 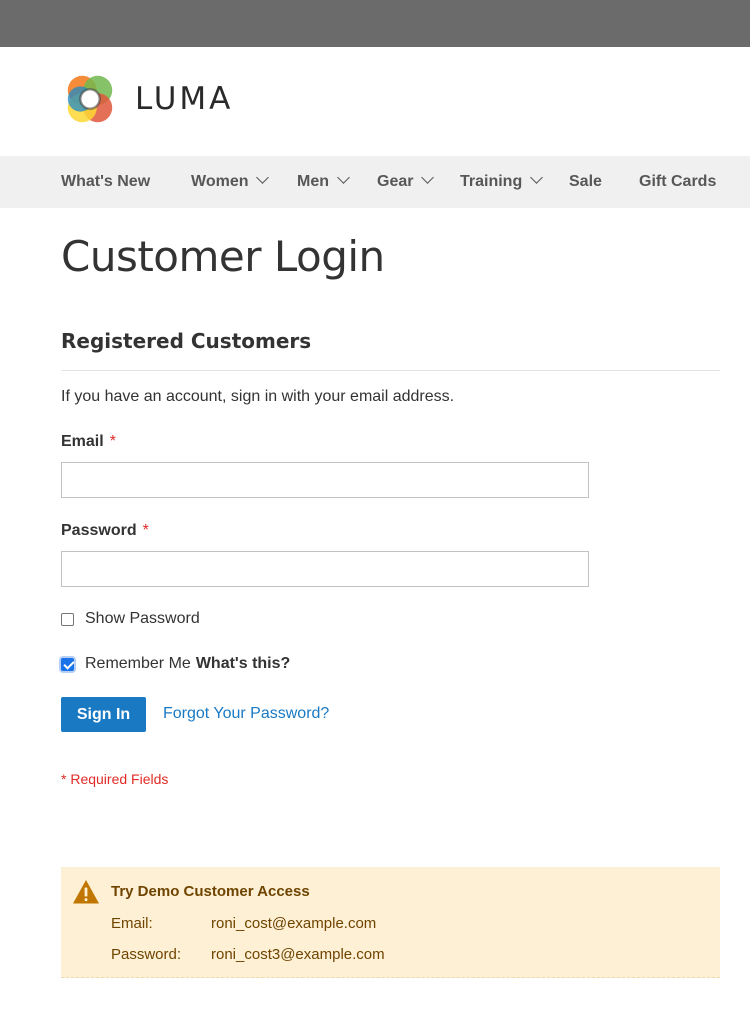 I want to click on warning-icon, so click(x=86, y=892).